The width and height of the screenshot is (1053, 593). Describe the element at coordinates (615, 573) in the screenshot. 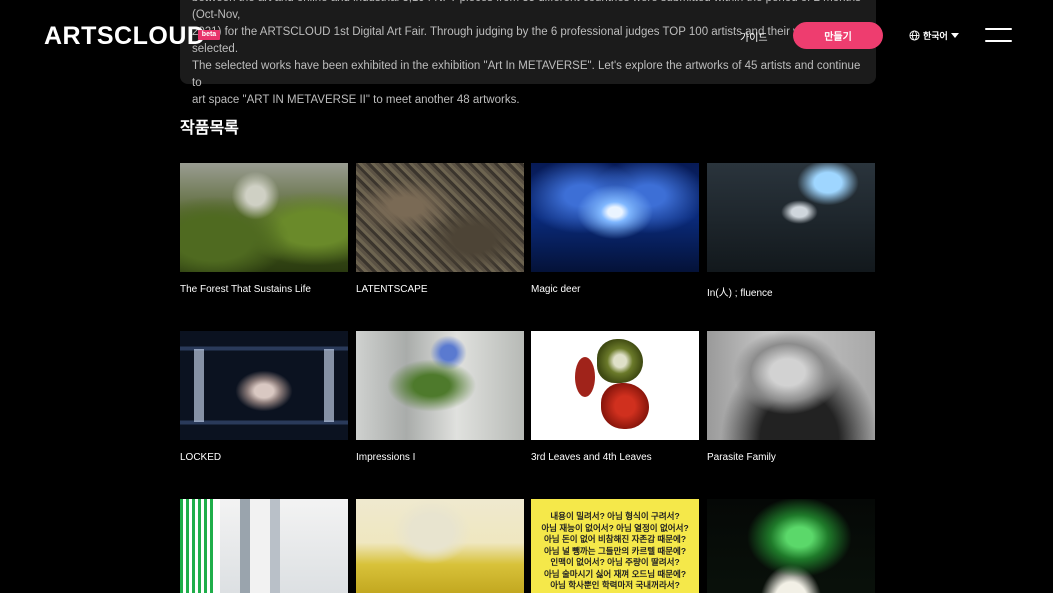

I see `poster-line: 아님 술마시기 싫어 재껴 오드님 때문에?` at that location.